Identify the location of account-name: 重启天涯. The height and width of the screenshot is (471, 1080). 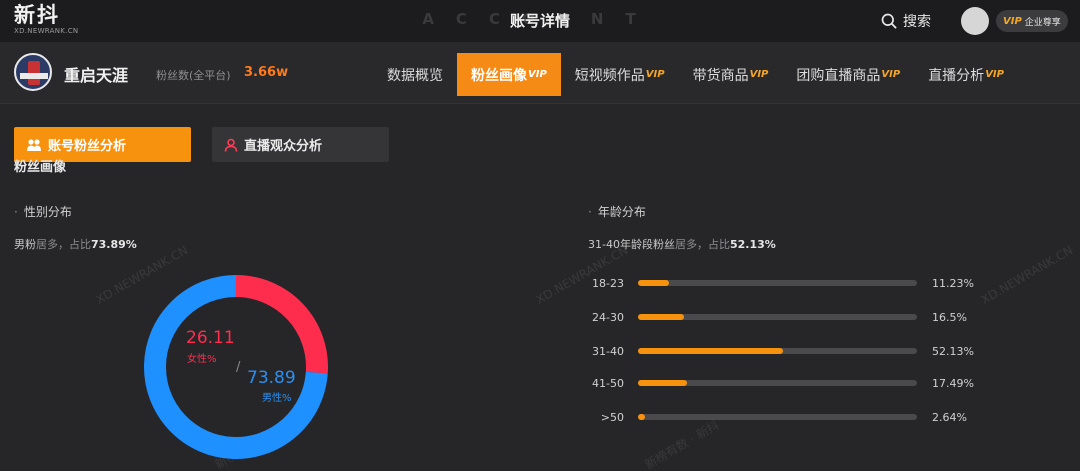
(96, 75).